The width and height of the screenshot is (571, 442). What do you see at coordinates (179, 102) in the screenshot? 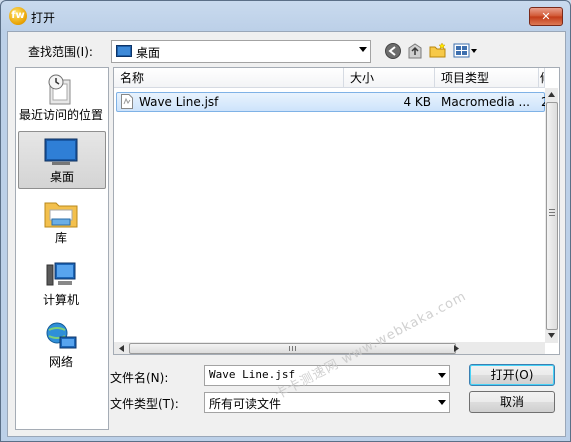
I see `file-name: Wave Line.jsf` at bounding box center [179, 102].